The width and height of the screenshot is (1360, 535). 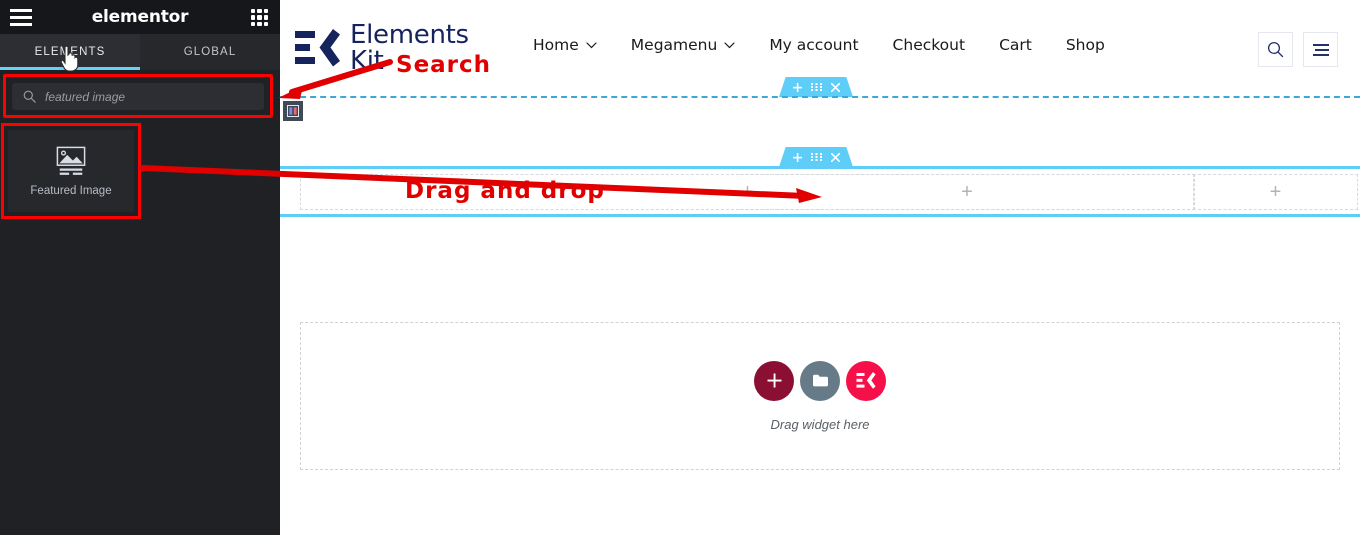 I want to click on site-logo-line2: Kit, so click(x=367, y=61).